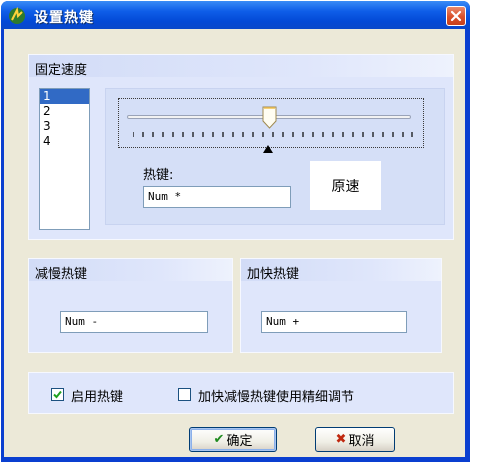  I want to click on fixed-hotkey-input: Num *, so click(217, 197).